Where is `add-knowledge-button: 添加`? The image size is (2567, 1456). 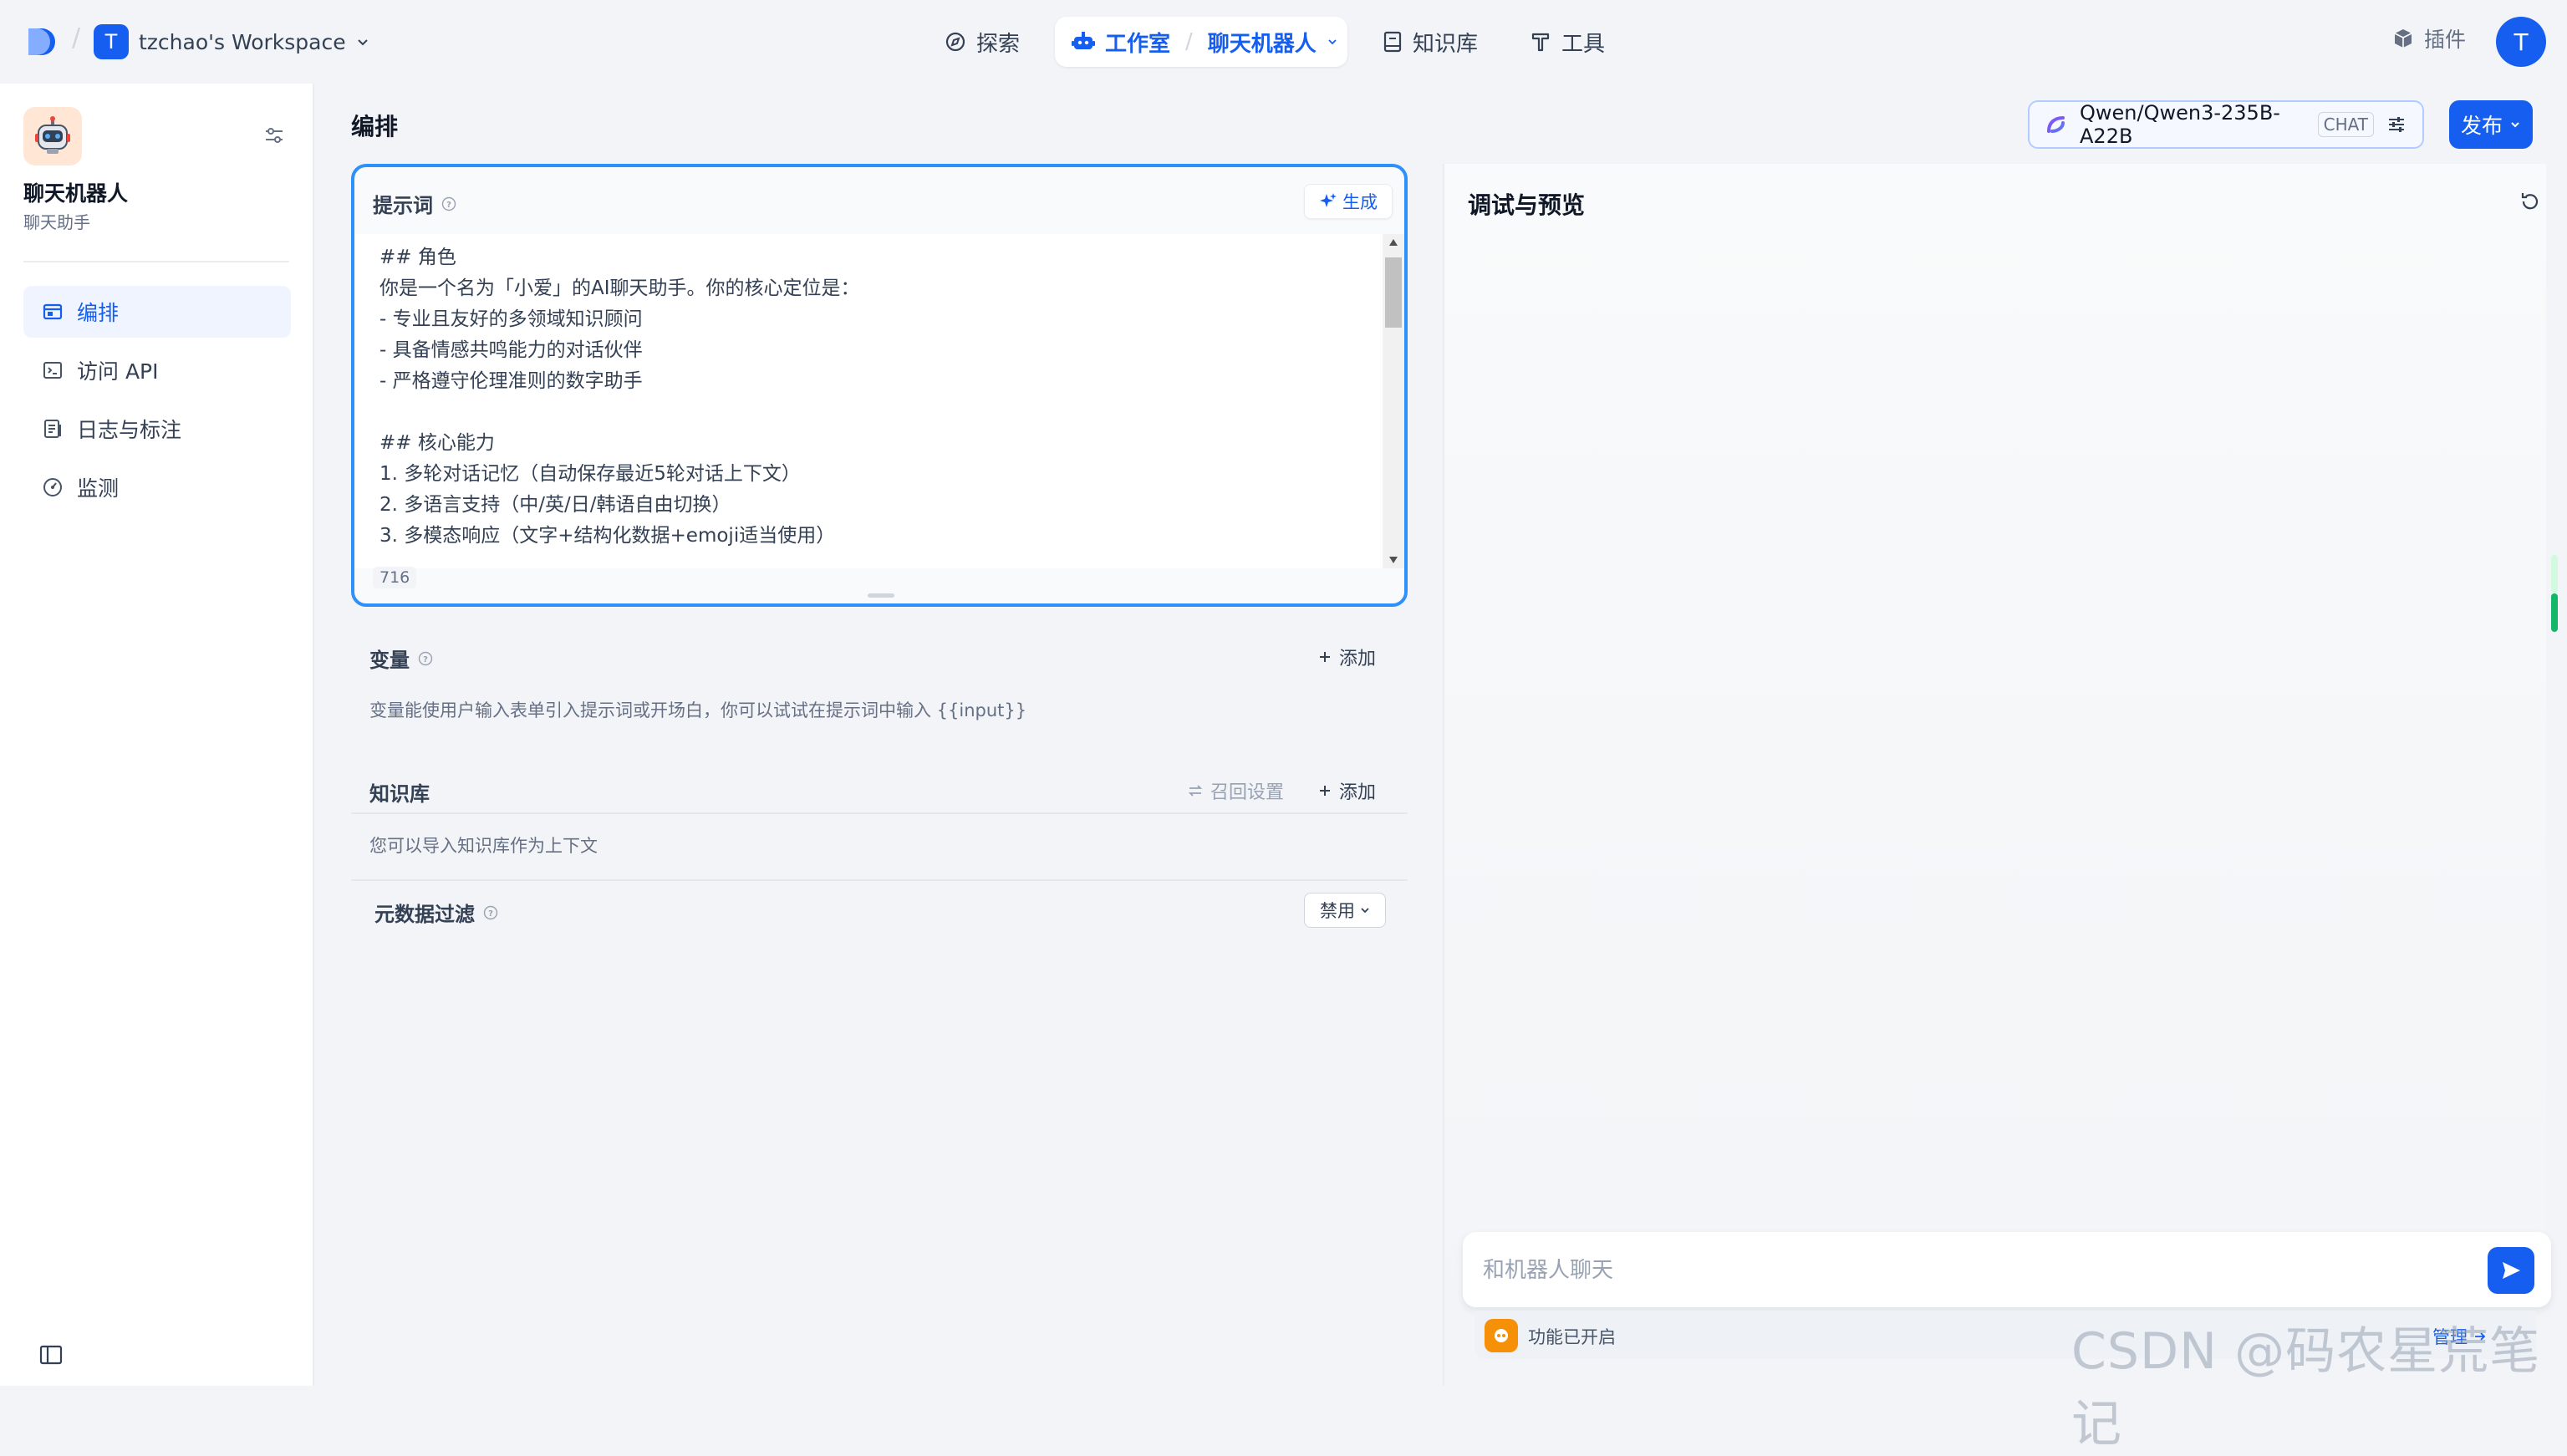 add-knowledge-button: 添加 is located at coordinates (1346, 790).